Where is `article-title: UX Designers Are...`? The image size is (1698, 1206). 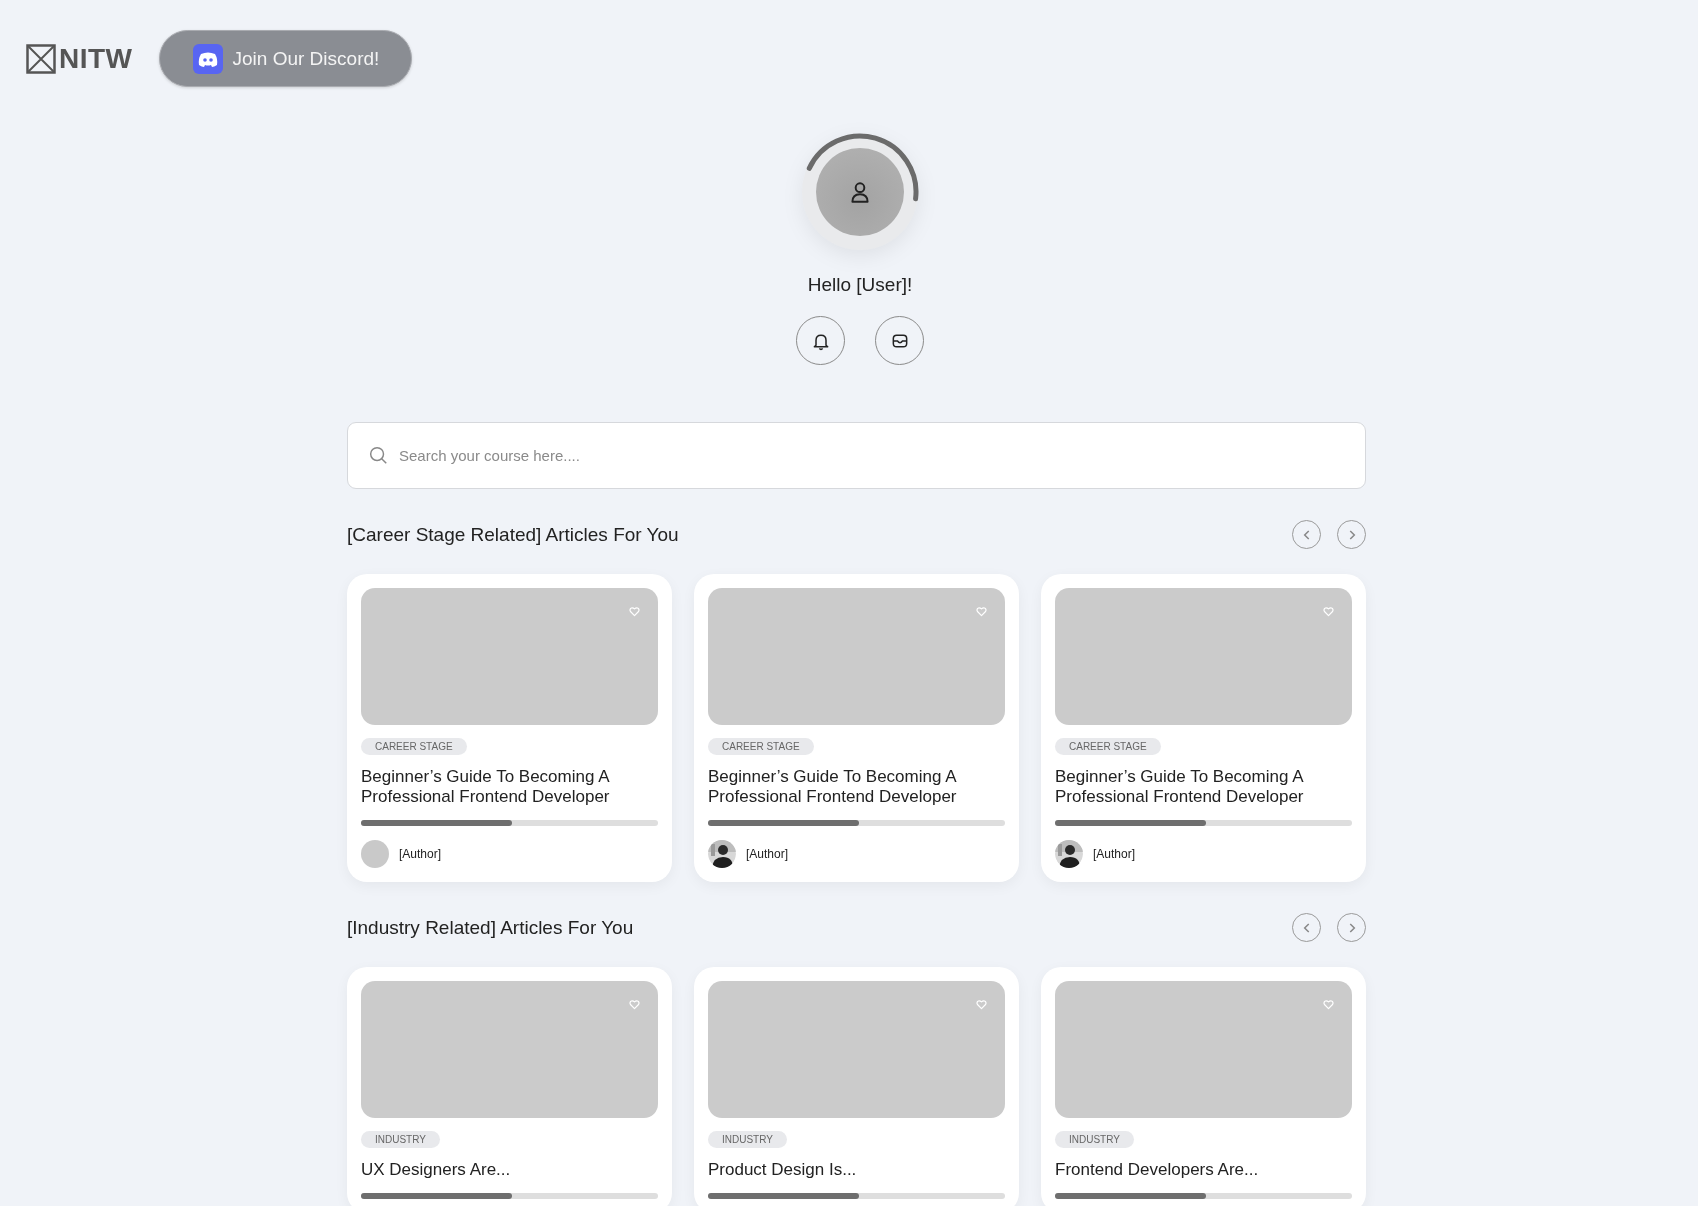
article-title: UX Designers Are... is located at coordinates (436, 1170).